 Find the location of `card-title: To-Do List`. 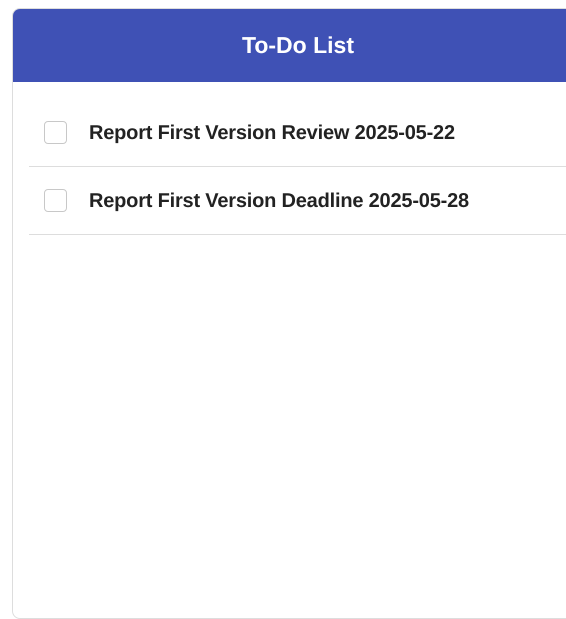

card-title: To-Do List is located at coordinates (298, 45).